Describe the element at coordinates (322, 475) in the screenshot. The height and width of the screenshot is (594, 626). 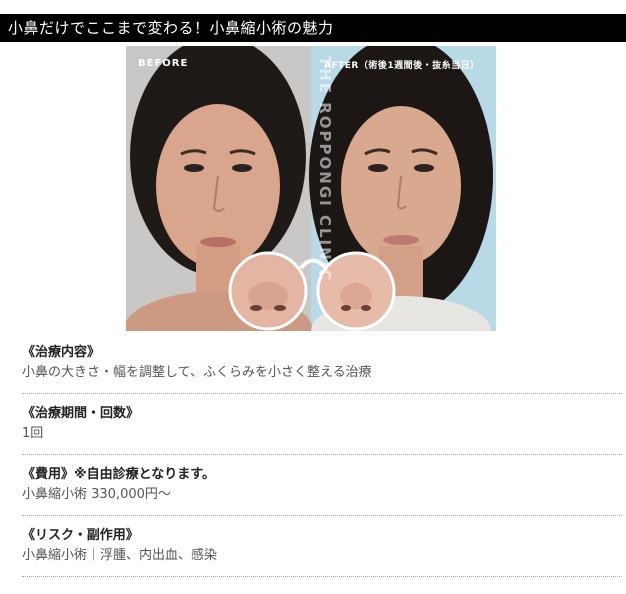
I see `section-title: 《費用》※自由診療となります。` at that location.